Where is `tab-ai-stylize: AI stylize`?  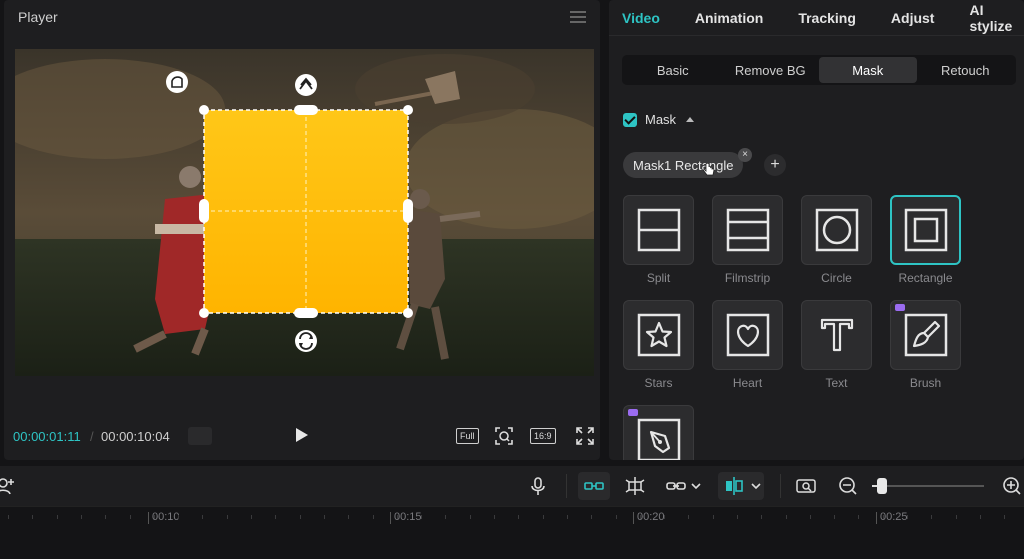
tab-ai-stylize: AI stylize is located at coordinates (990, 18).